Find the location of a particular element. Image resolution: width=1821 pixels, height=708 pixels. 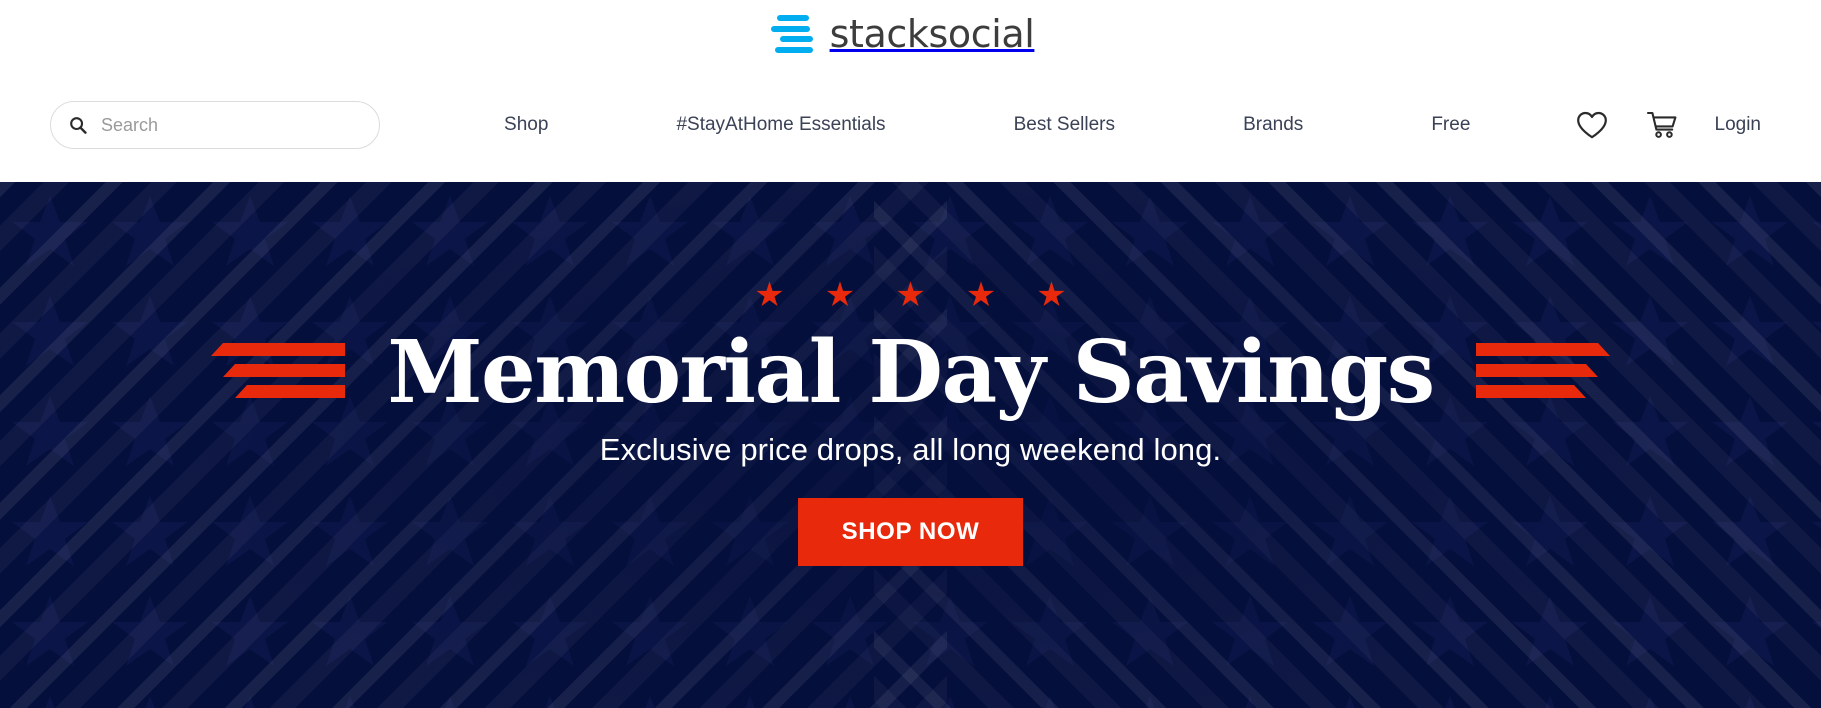

flag-stripes-right-icon is located at coordinates (1542, 373).